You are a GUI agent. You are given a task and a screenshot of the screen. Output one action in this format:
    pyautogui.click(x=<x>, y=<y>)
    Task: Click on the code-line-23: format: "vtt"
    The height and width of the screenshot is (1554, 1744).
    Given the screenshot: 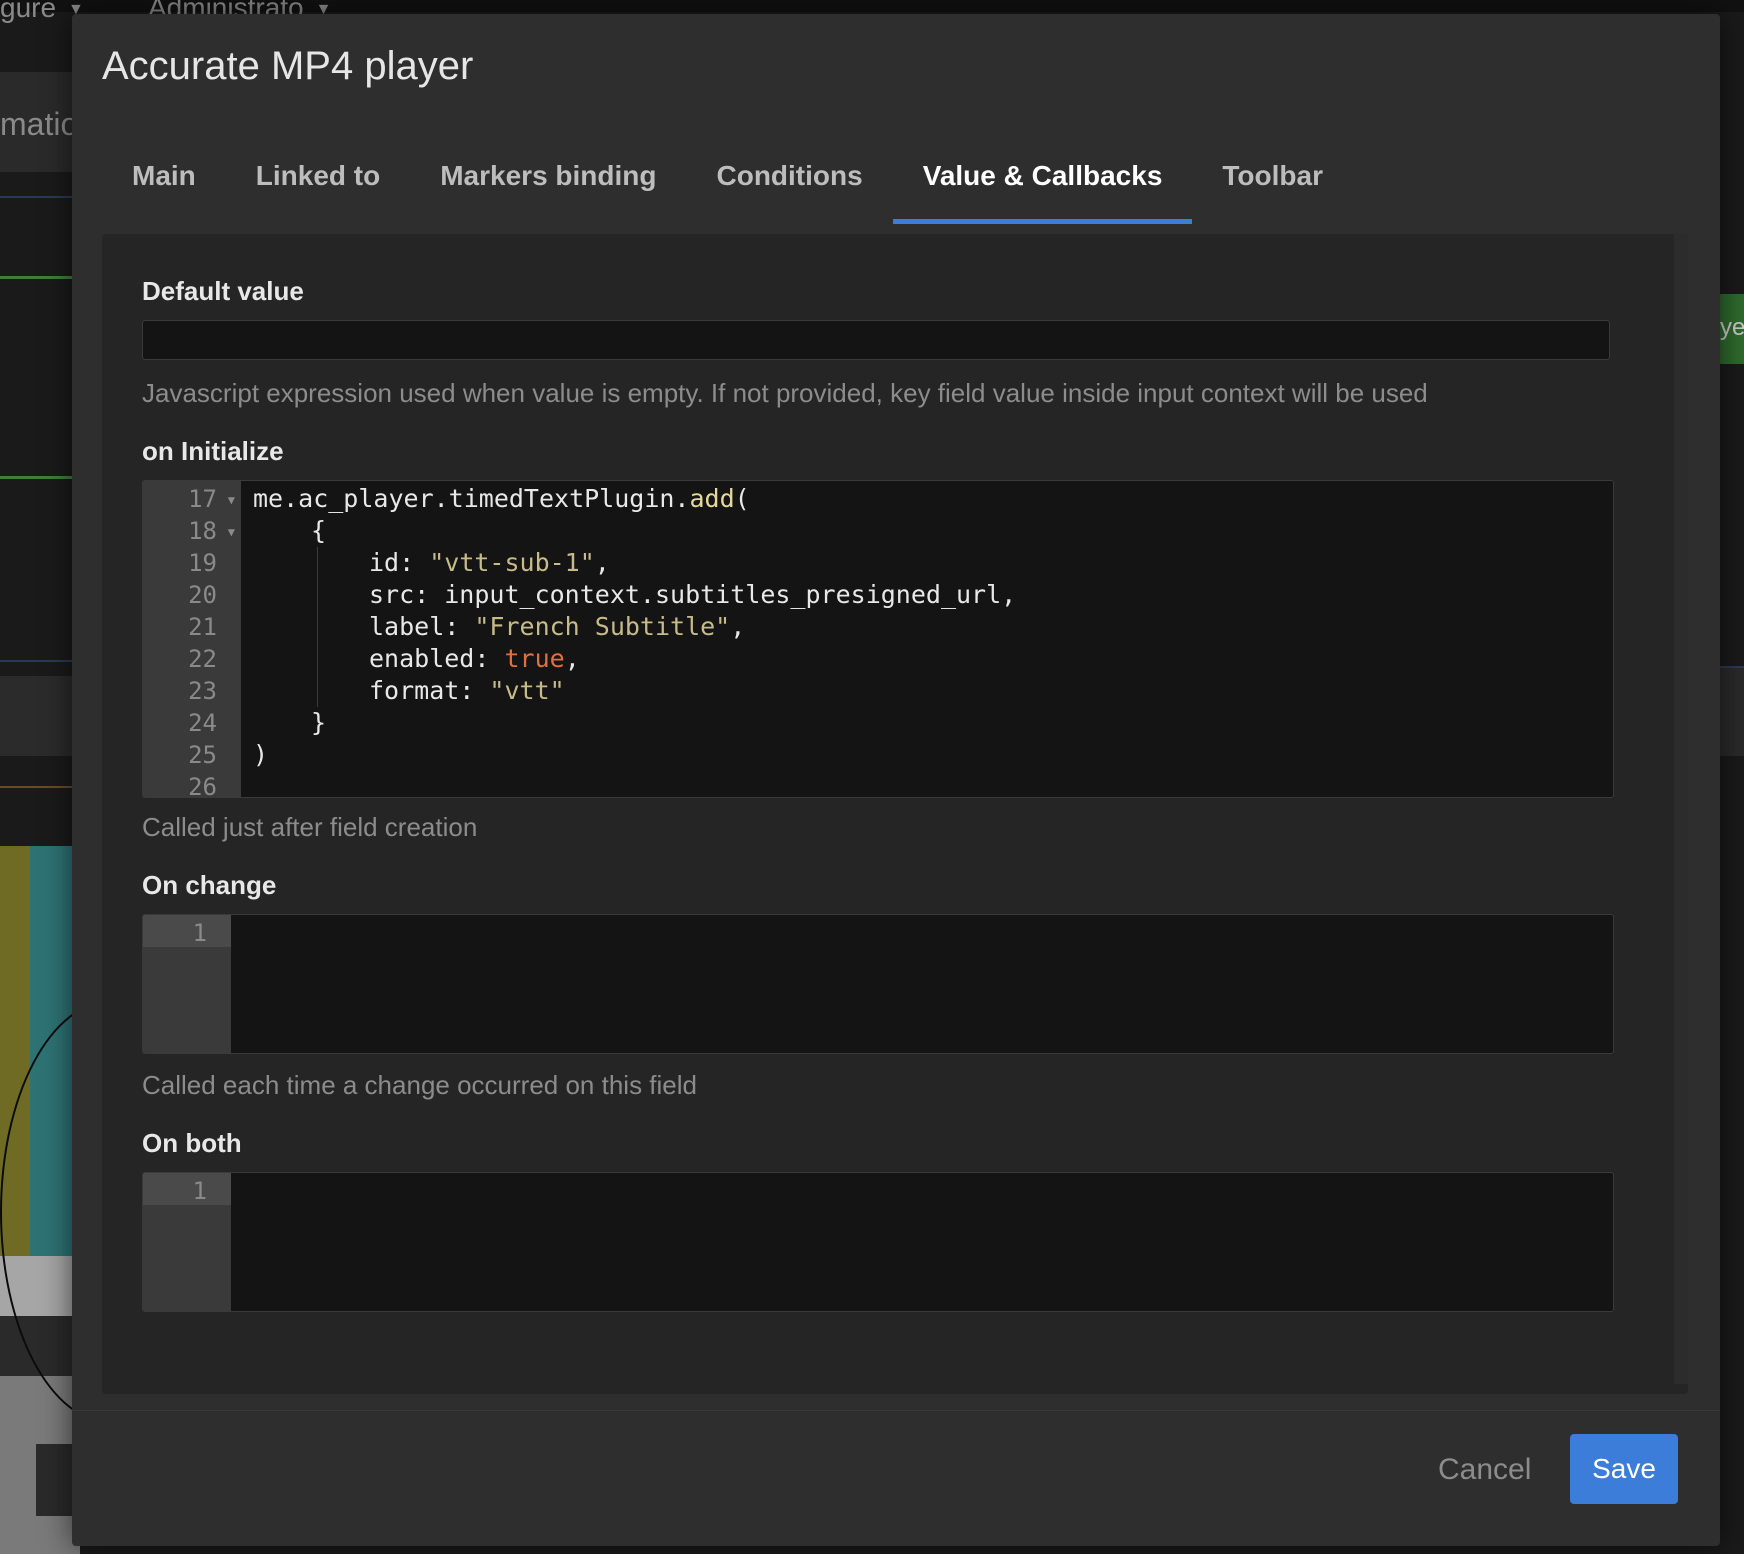 What is the action you would take?
    pyautogui.click(x=467, y=691)
    